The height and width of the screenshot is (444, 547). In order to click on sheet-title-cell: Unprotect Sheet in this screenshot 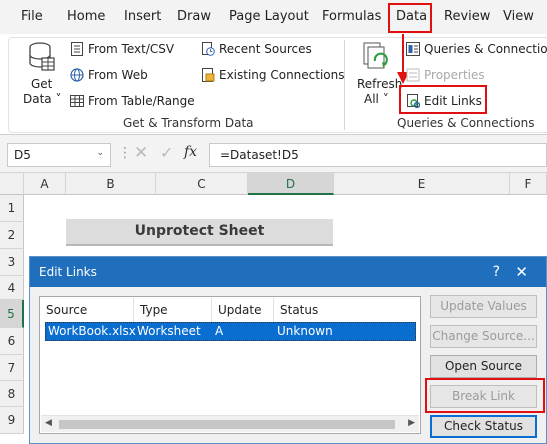, I will do `click(199, 232)`.